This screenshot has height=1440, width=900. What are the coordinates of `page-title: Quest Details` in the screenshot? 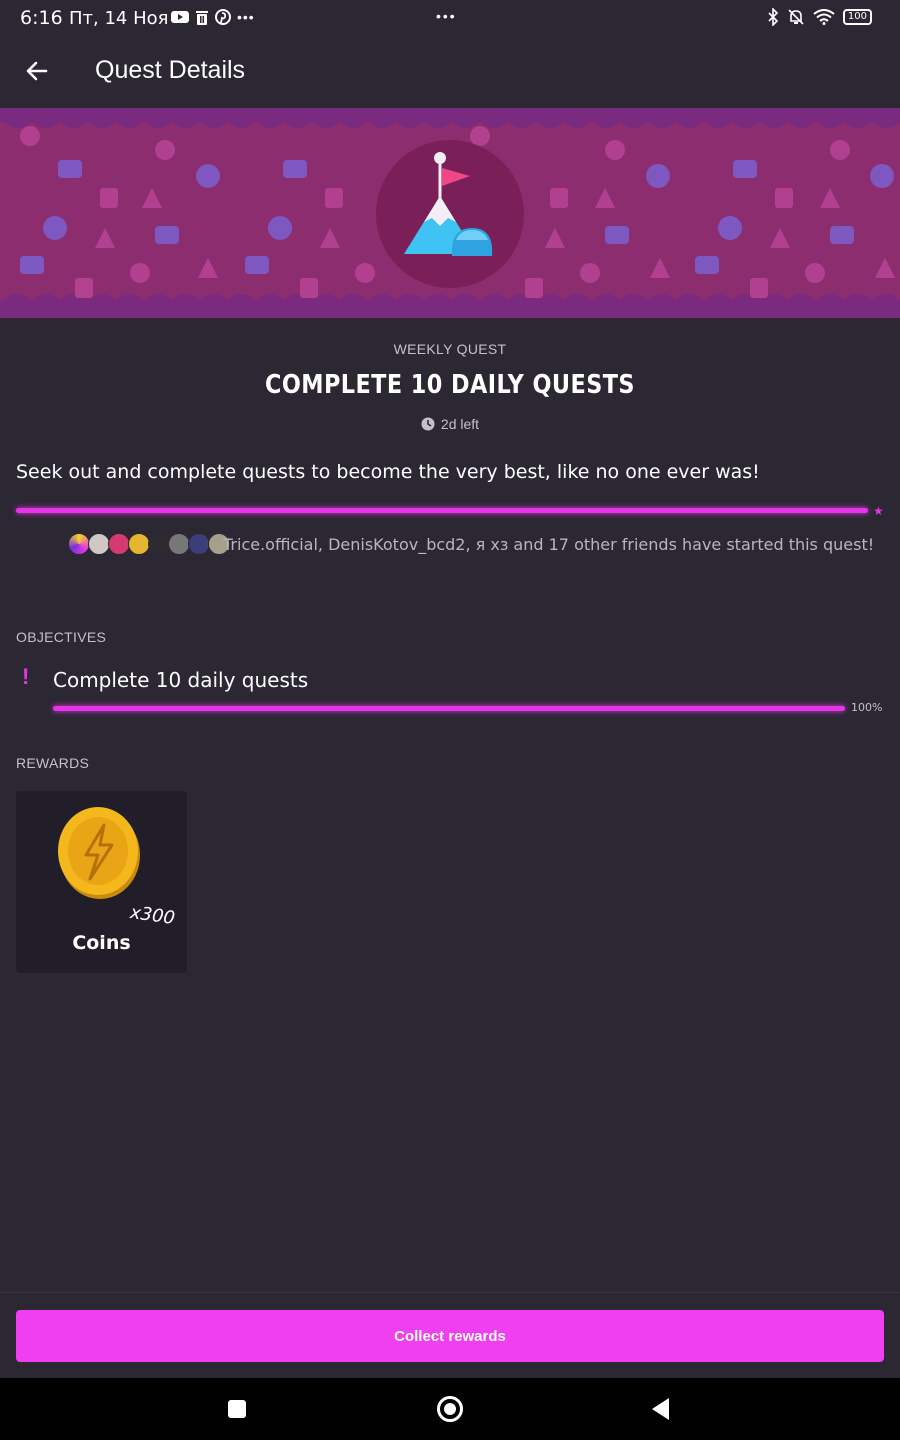 It's located at (170, 70).